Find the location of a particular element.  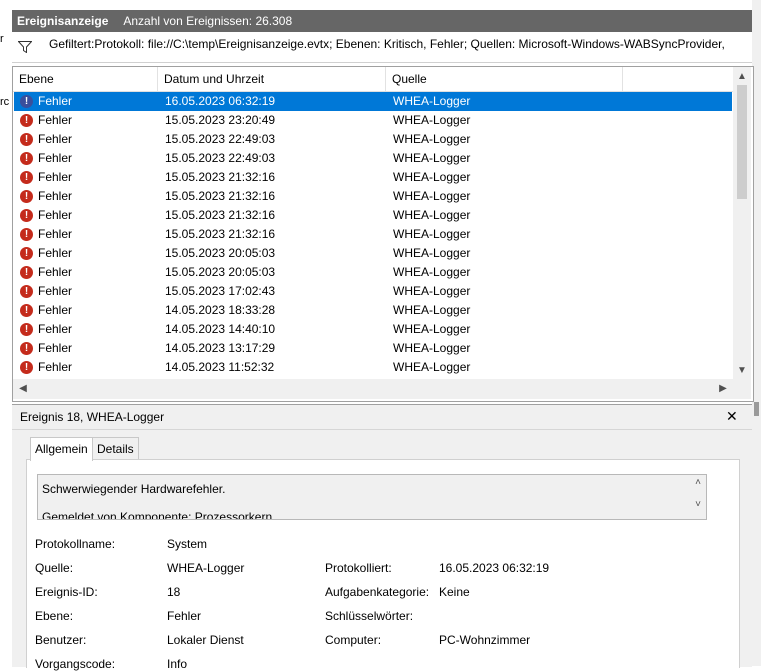

tab-details: Details is located at coordinates (115, 448).